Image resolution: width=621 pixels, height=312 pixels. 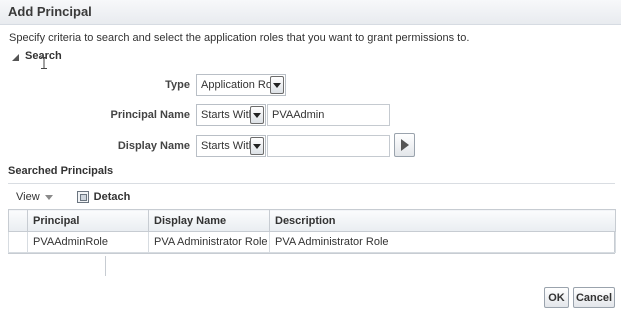 I want to click on search-go-button, so click(x=404, y=145).